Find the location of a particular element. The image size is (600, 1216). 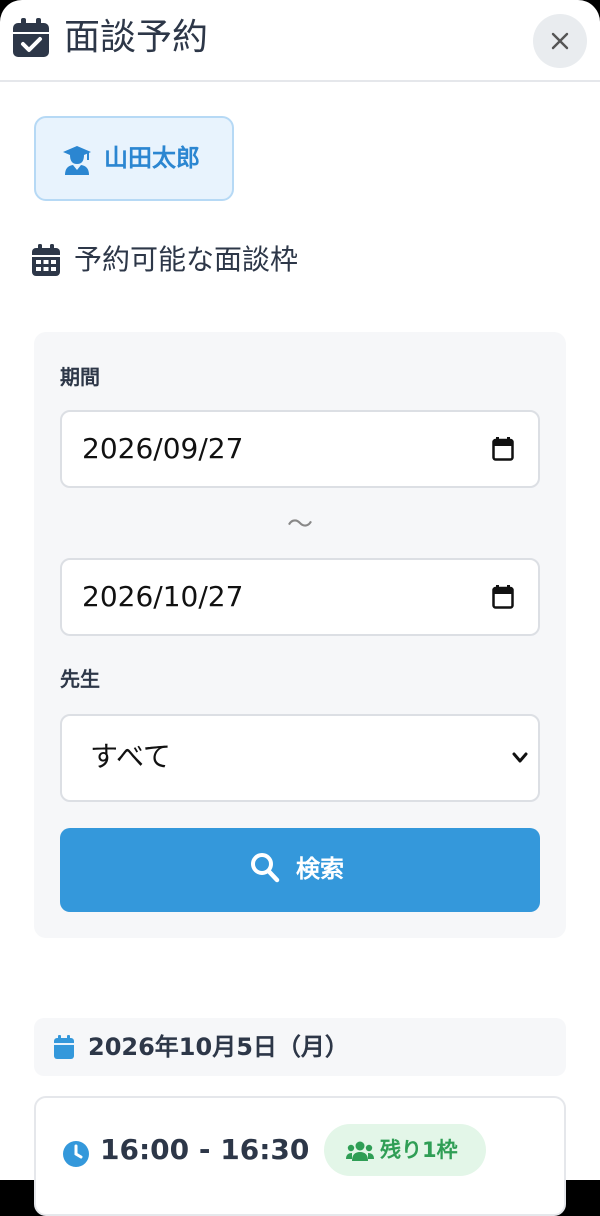

search-button: 検索 is located at coordinates (300, 870).